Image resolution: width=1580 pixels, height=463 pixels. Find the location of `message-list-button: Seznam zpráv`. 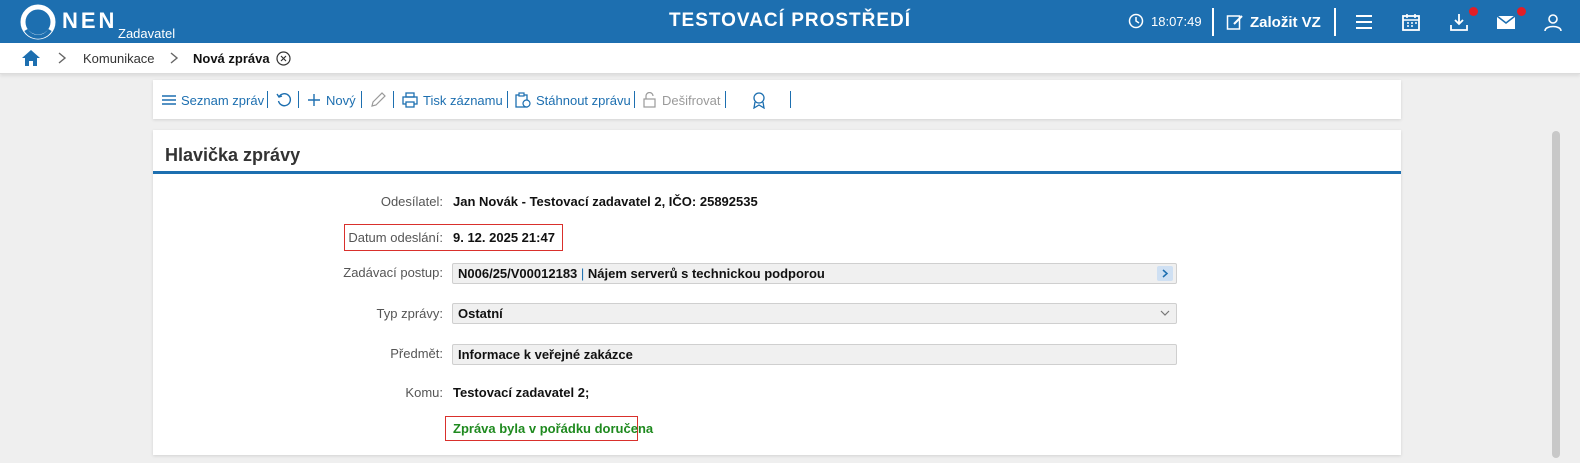

message-list-button: Seznam zpráv is located at coordinates (213, 100).